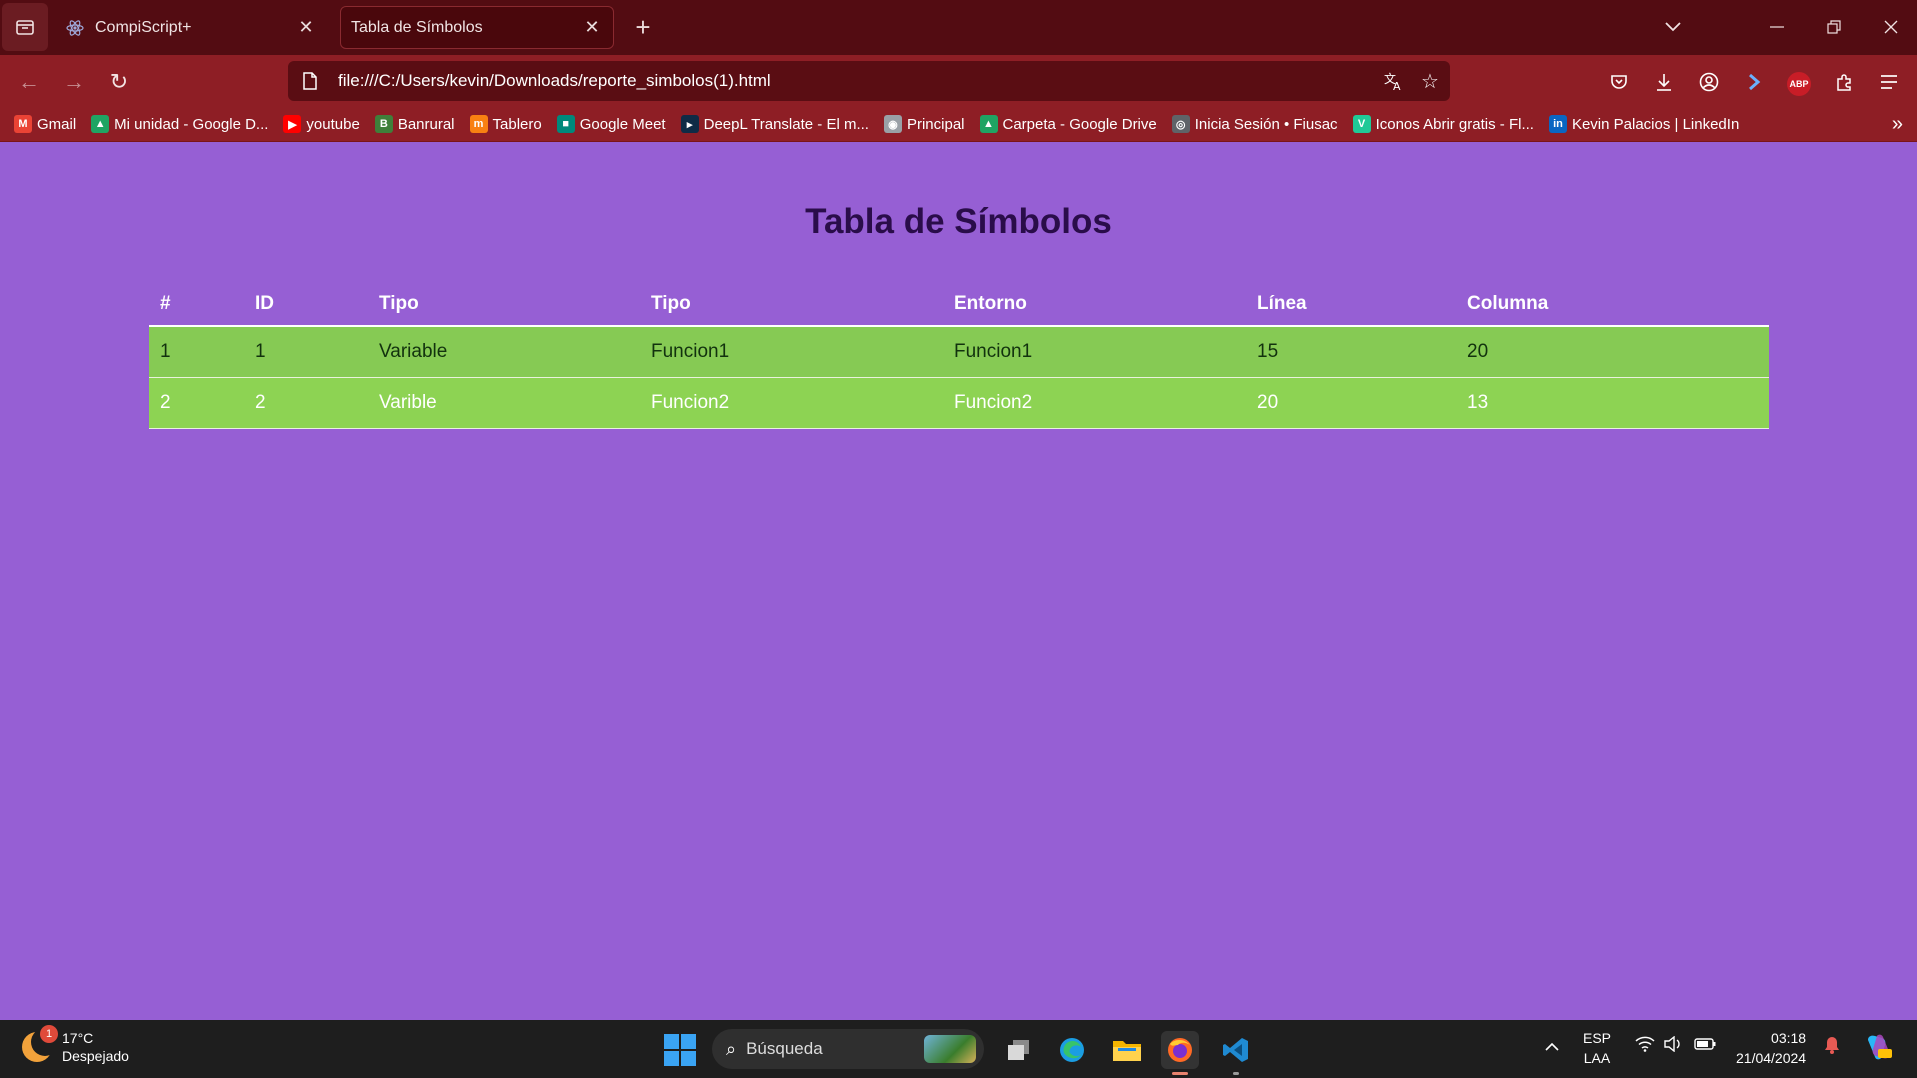 The height and width of the screenshot is (1078, 1917). I want to click on google-meet-icon: ■, so click(565, 124).